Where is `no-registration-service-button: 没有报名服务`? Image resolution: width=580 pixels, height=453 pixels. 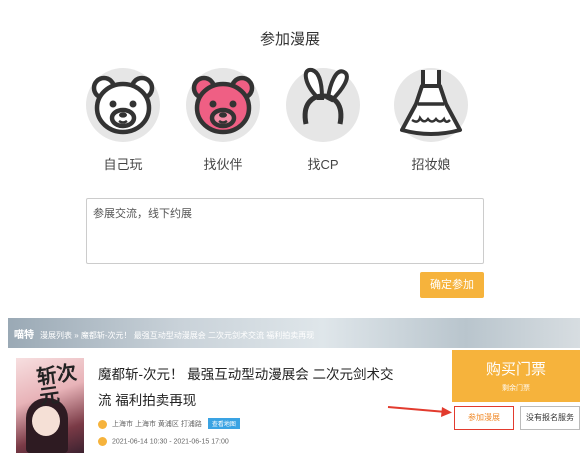 no-registration-service-button: 没有报名服务 is located at coordinates (550, 418).